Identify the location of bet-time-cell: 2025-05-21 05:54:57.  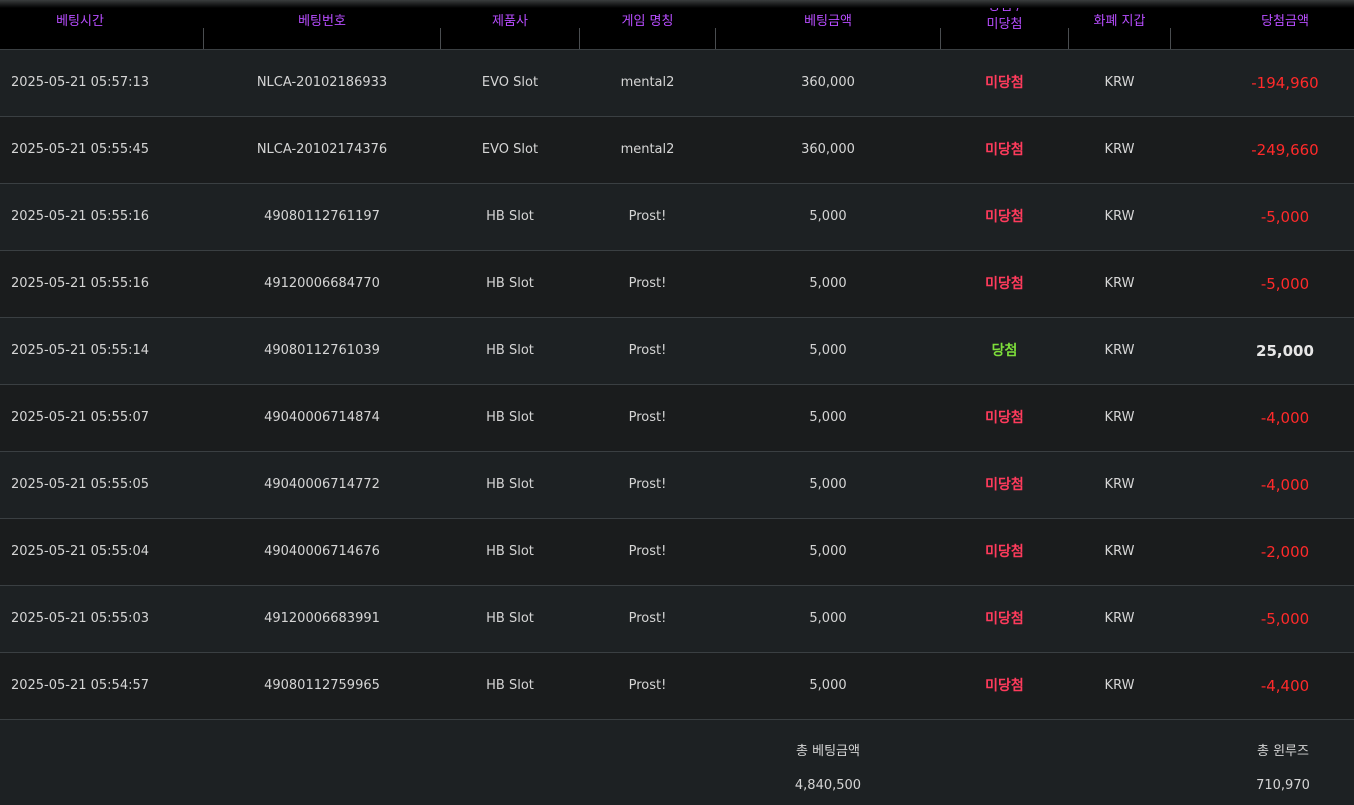
(80, 685).